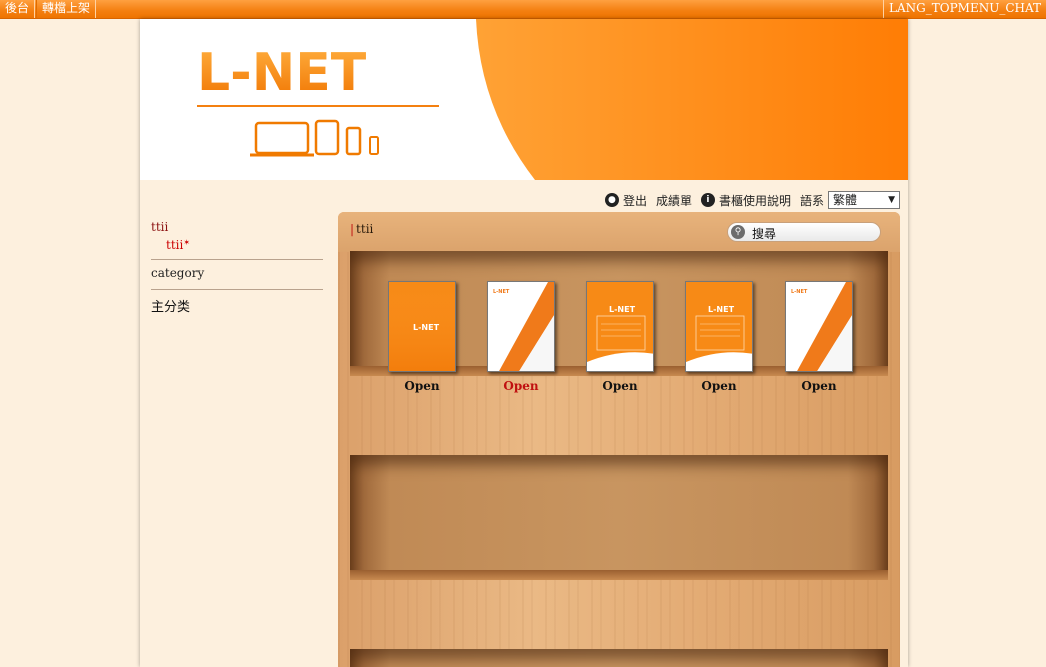 The image size is (1046, 667). Describe the element at coordinates (187, 242) in the screenshot. I see `star-icon: ✶` at that location.